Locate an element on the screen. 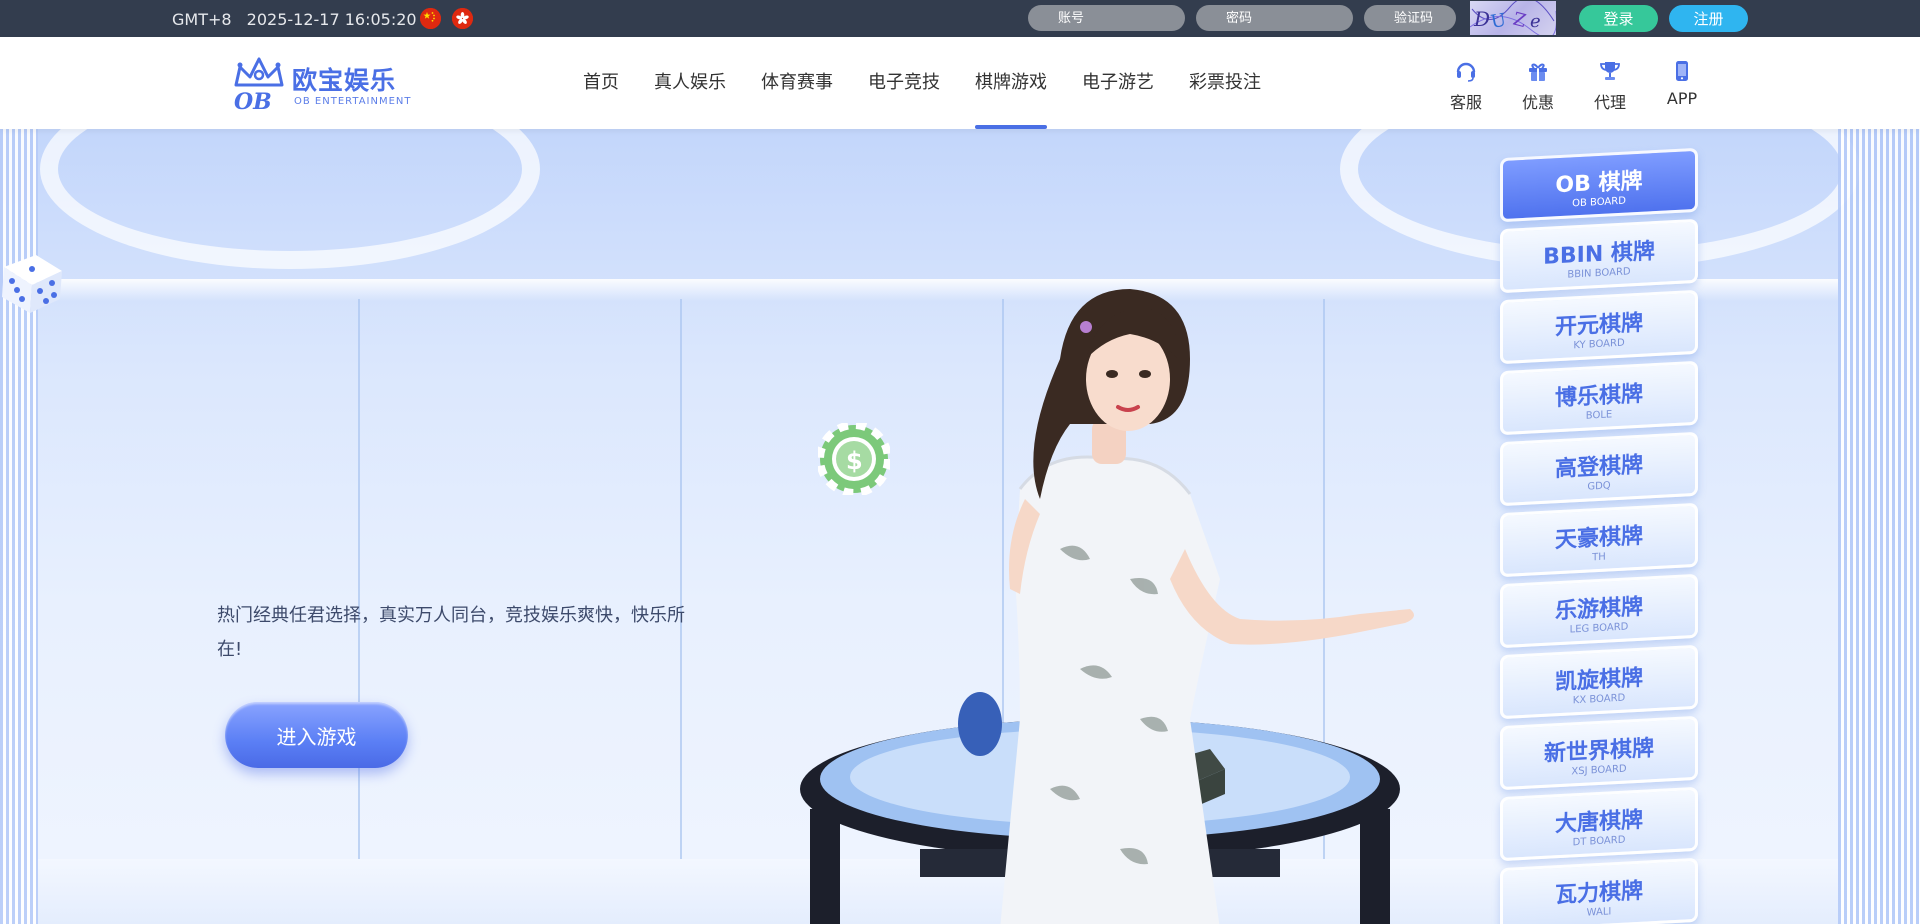 The width and height of the screenshot is (1920, 924). app-download-button: APP is located at coordinates (1682, 86).